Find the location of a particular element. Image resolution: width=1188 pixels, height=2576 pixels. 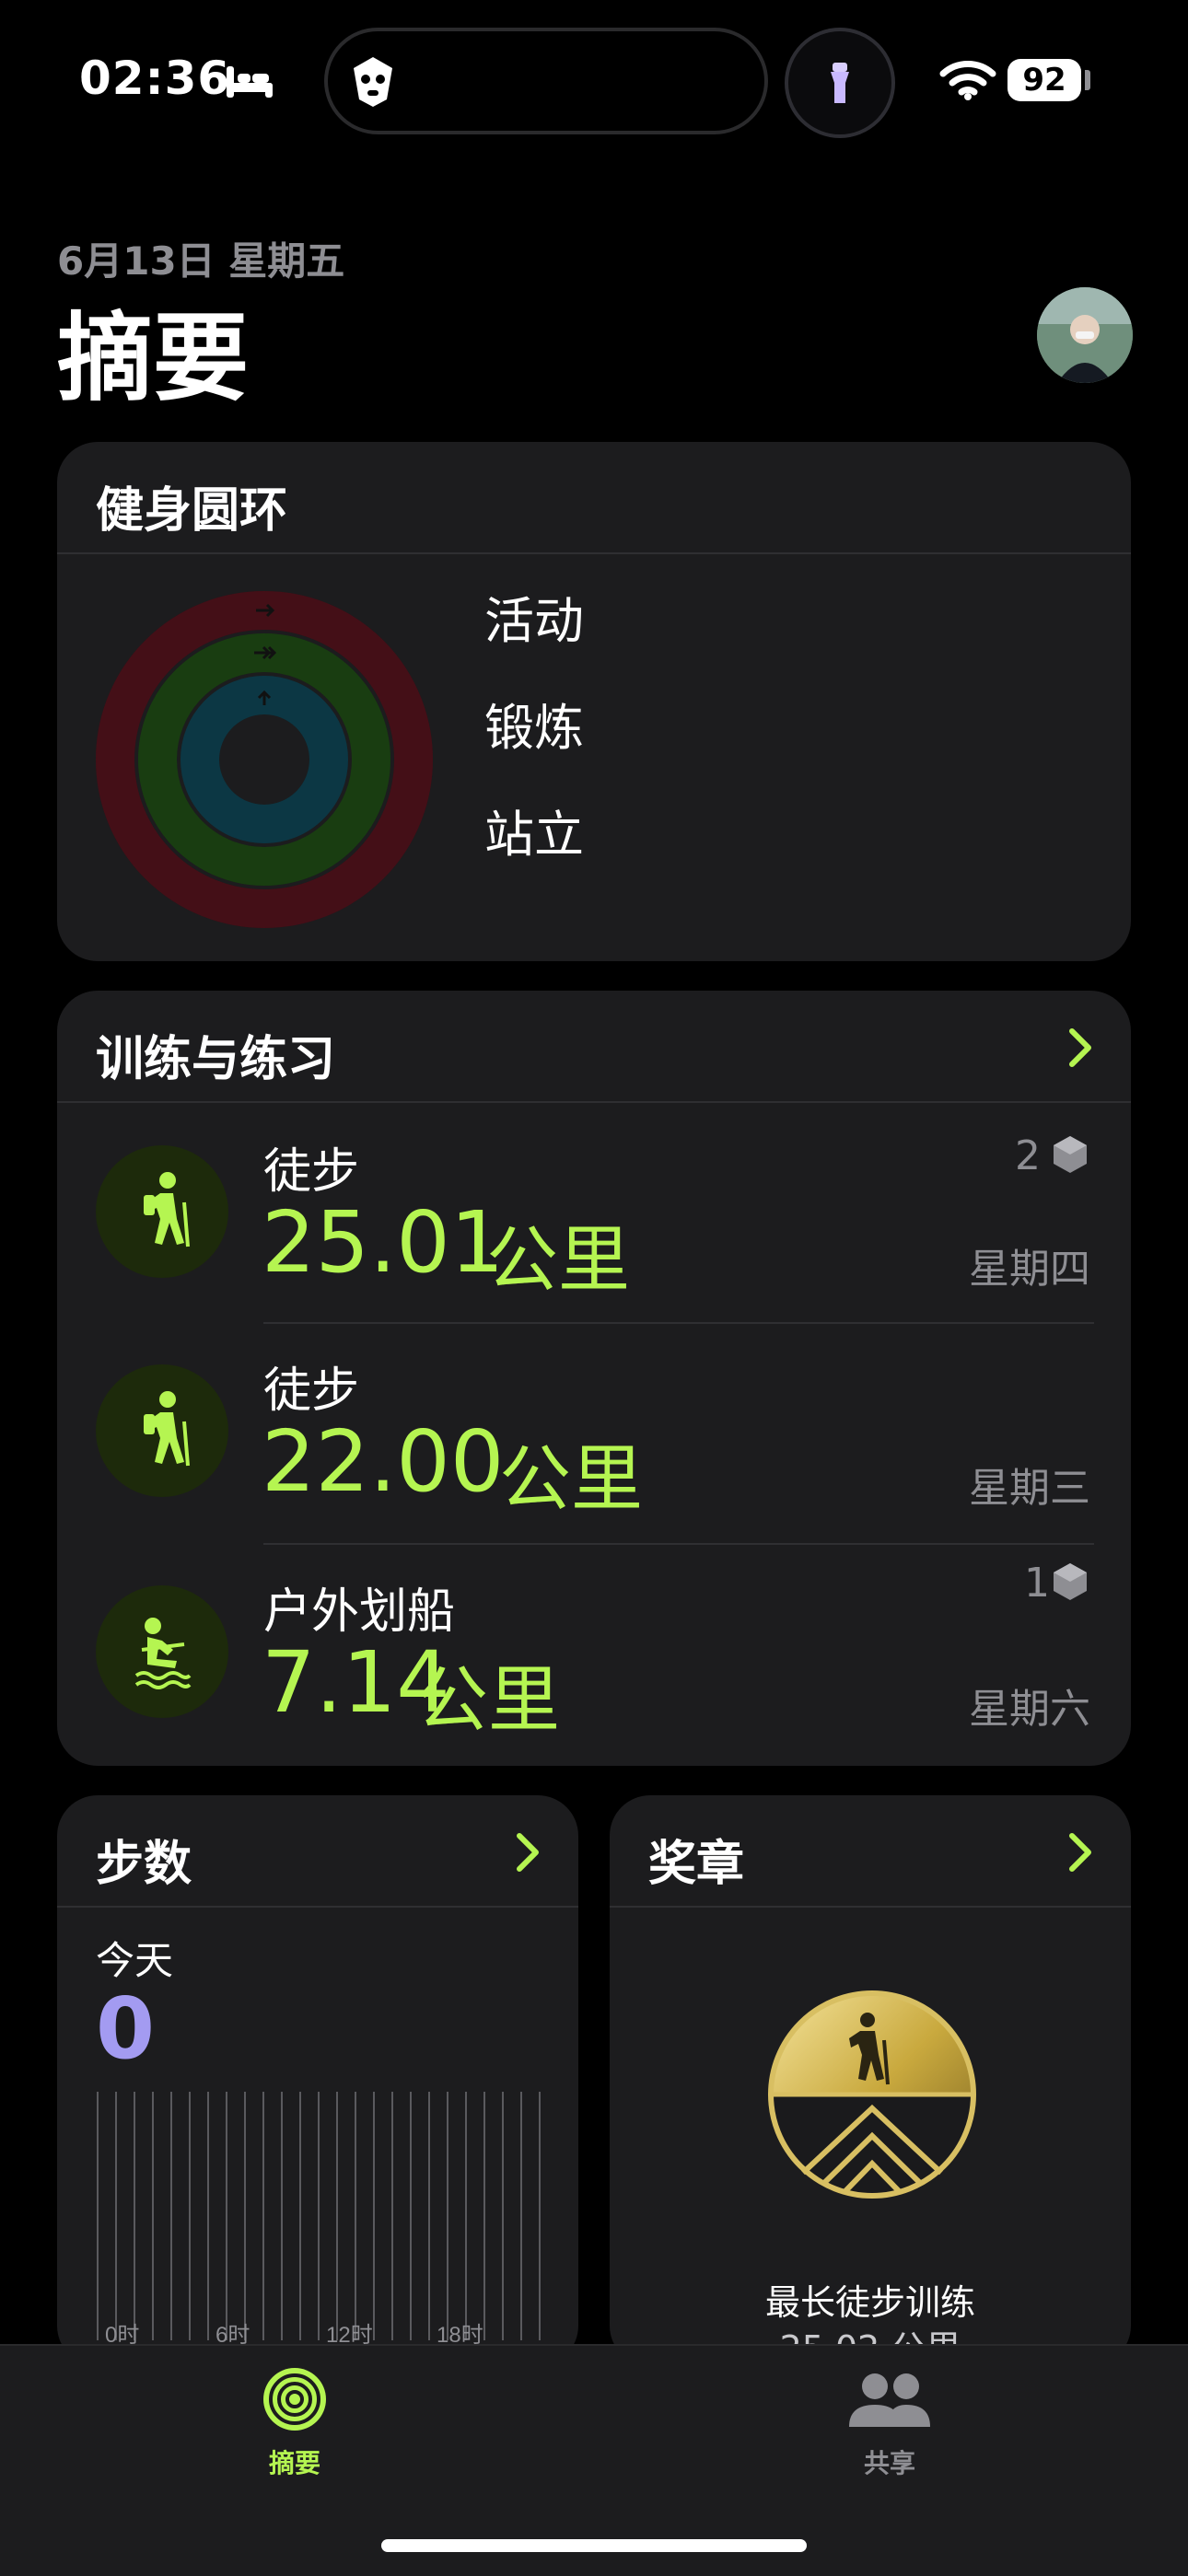

steps-today-value: 0 is located at coordinates (126, 2028).